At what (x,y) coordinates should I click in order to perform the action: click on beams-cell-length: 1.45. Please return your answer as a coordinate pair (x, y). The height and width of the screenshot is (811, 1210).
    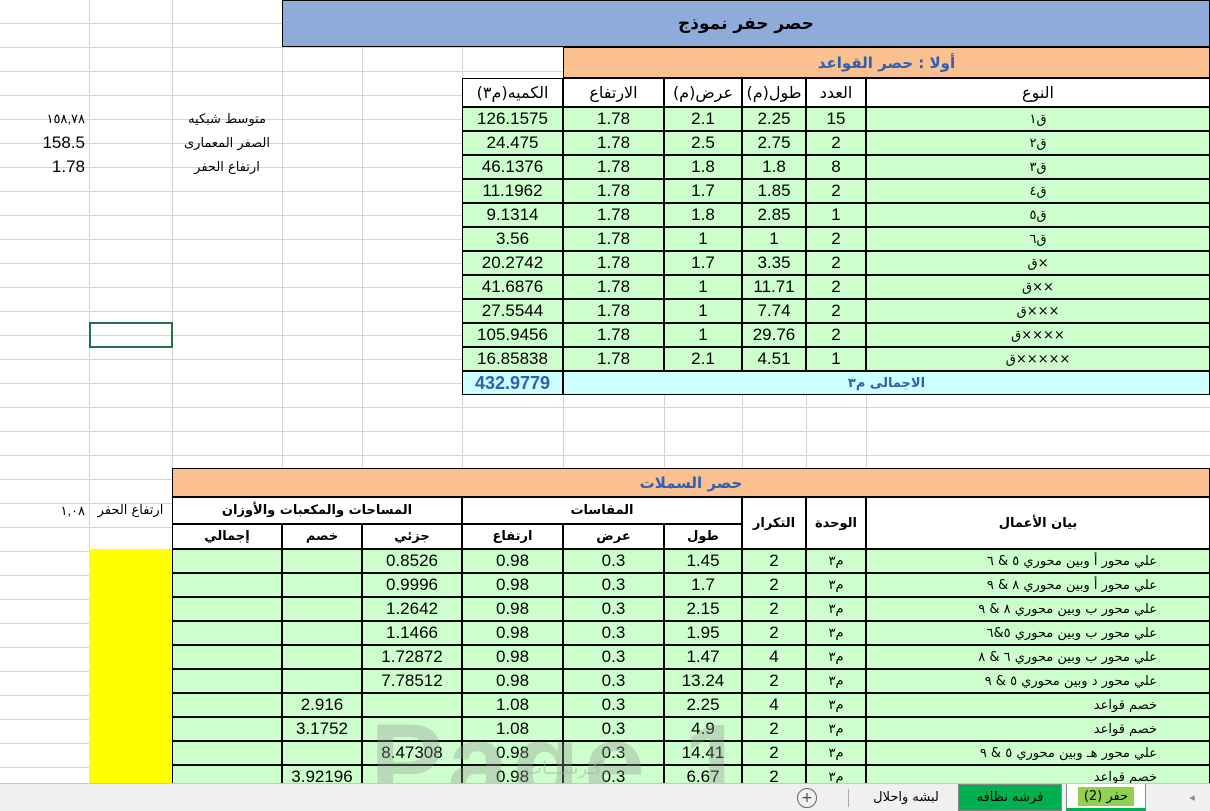
    Looking at the image, I should click on (703, 561).